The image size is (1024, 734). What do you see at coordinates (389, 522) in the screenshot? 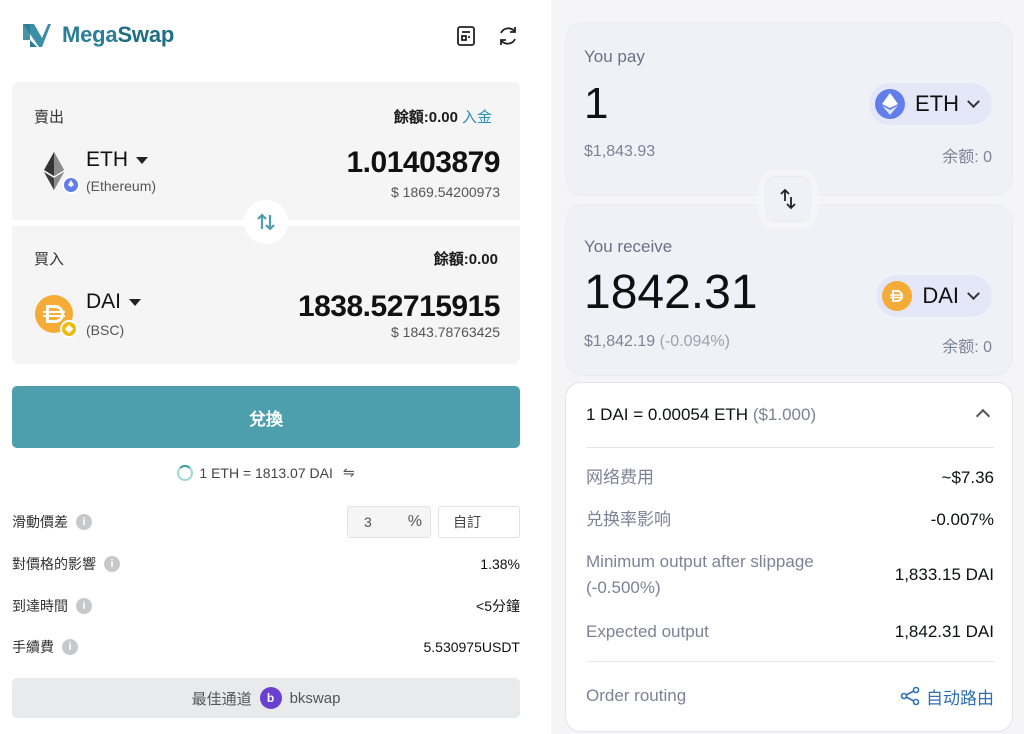
I see `slippage-input: 3 %` at bounding box center [389, 522].